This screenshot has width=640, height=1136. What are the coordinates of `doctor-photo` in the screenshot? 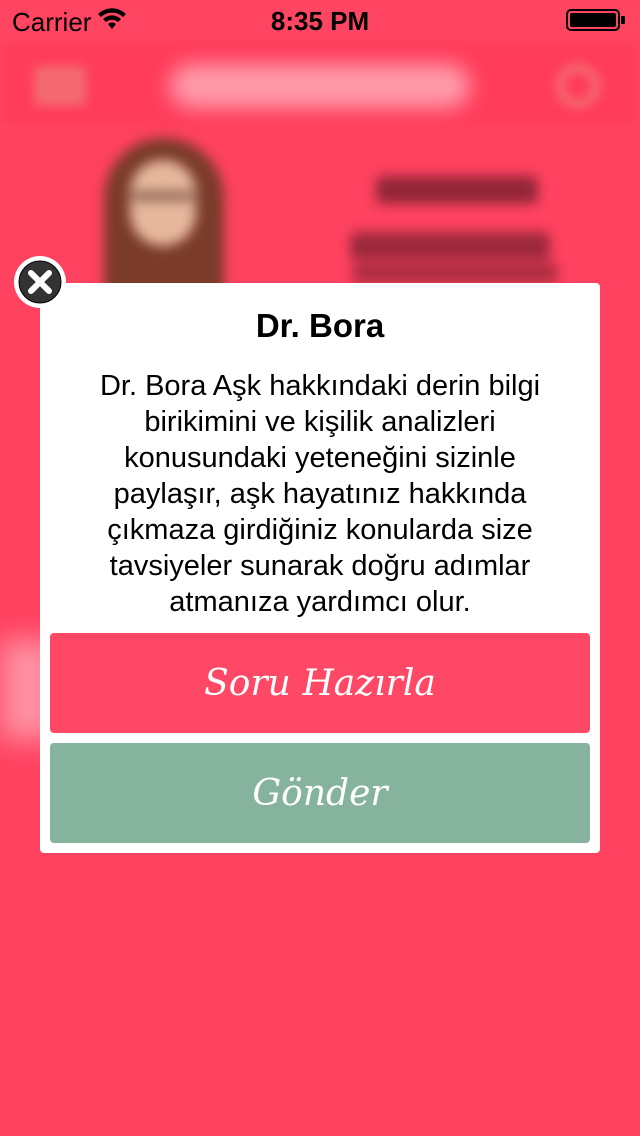 It's located at (162, 219).